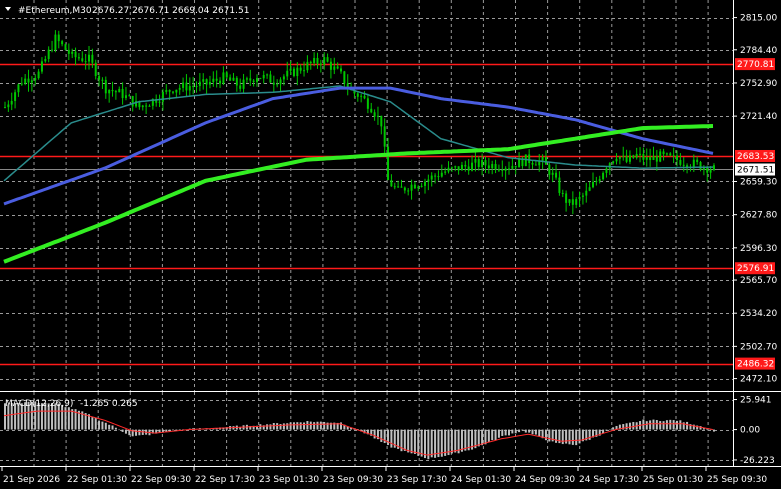  What do you see at coordinates (755, 269) in the screenshot?
I see `level-price-label: 2576.91` at bounding box center [755, 269].